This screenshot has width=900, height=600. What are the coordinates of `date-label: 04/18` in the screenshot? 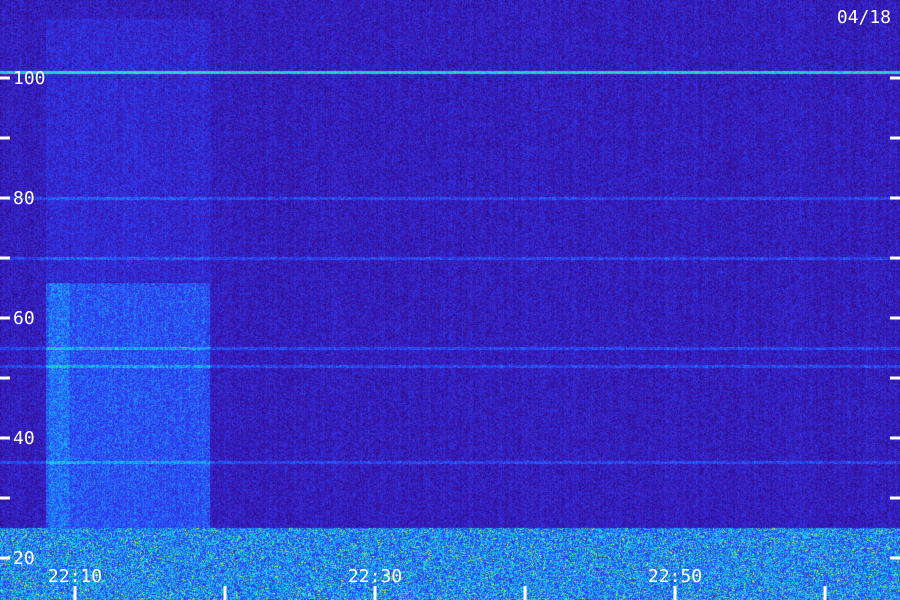 It's located at (864, 17).